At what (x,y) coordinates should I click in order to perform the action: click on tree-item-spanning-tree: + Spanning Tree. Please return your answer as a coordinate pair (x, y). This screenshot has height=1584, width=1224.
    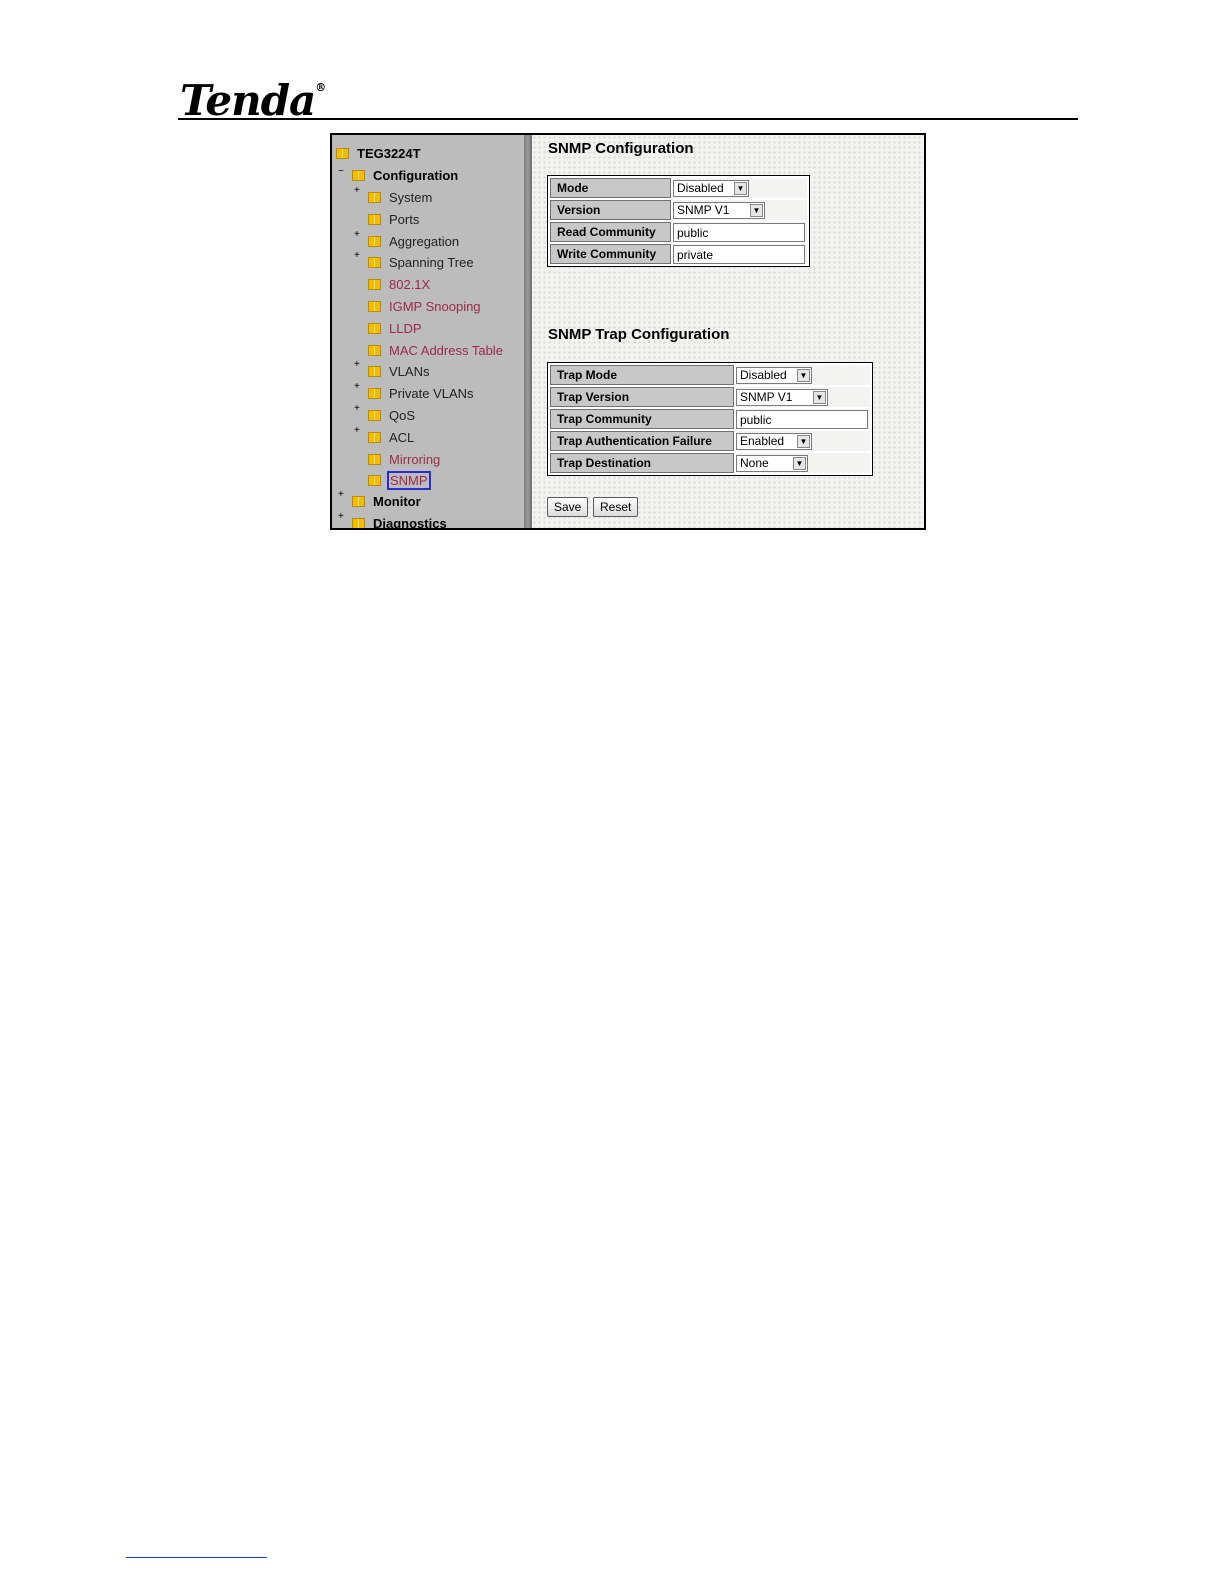
    Looking at the image, I should click on (414, 261).